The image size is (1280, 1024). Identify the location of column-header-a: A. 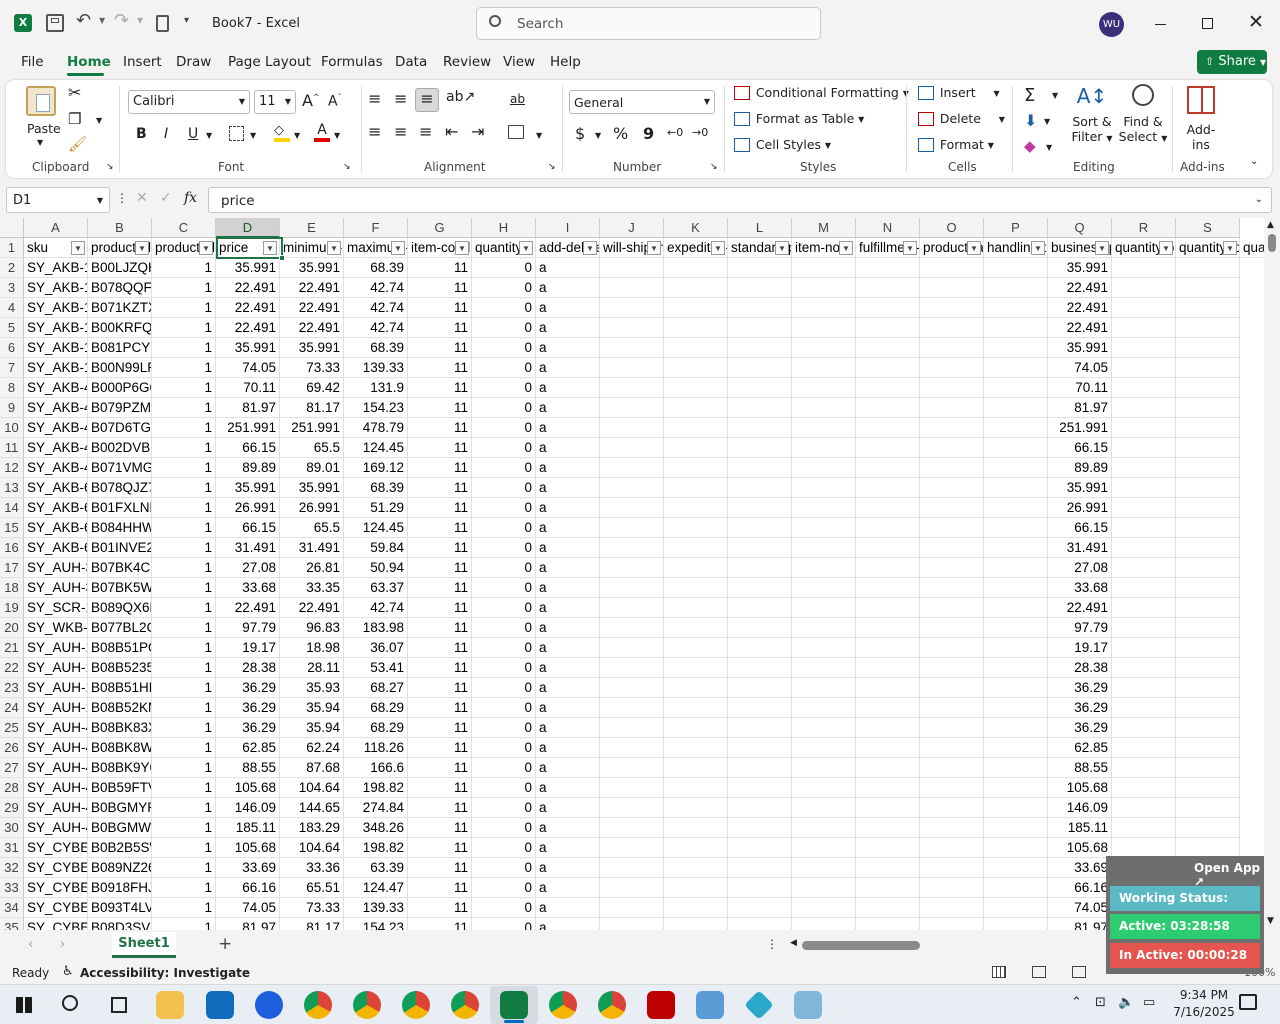
(56, 228).